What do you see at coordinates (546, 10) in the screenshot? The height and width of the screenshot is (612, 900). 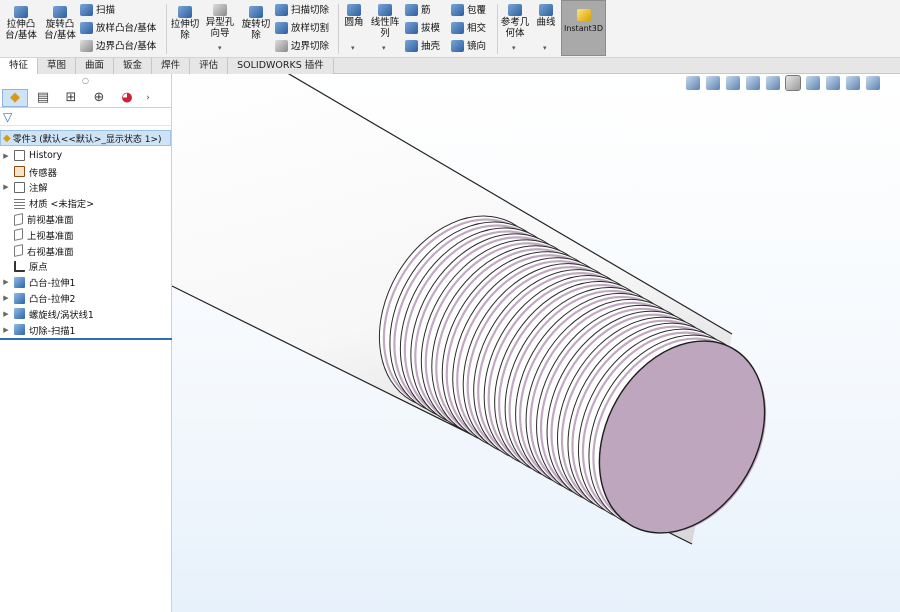 I see `curves-icon` at bounding box center [546, 10].